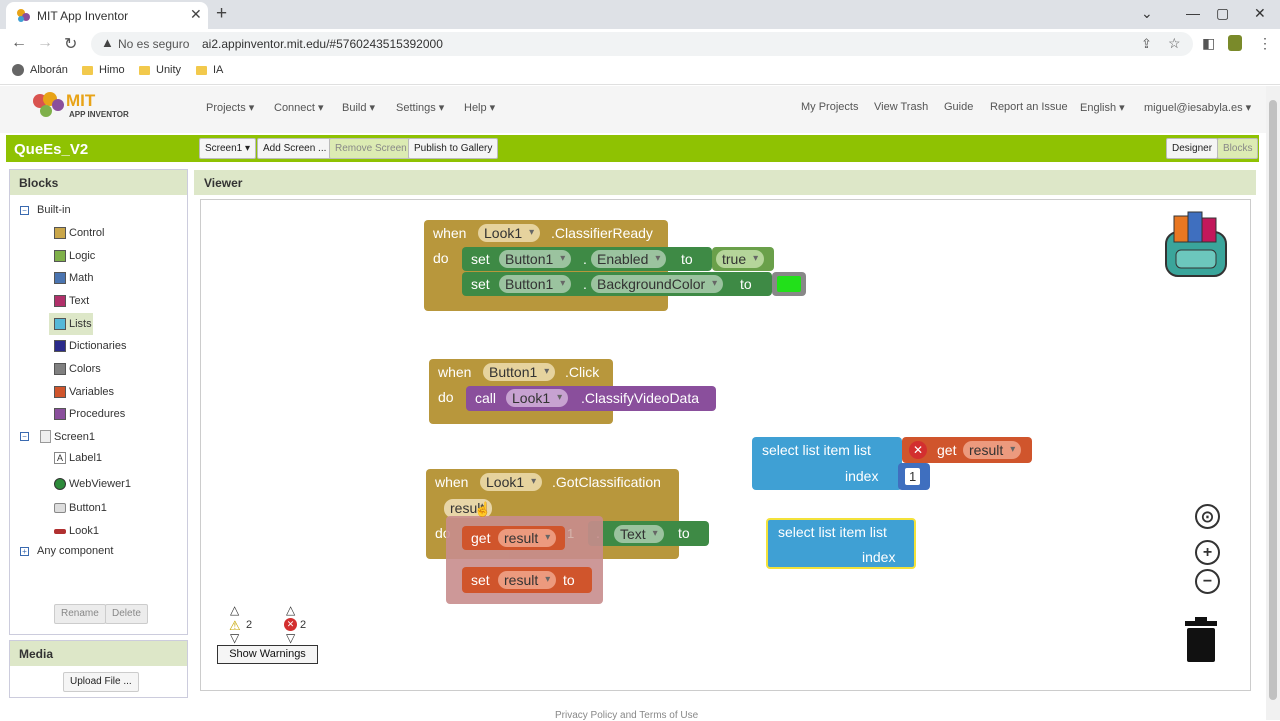 The width and height of the screenshot is (1280, 721). What do you see at coordinates (160, 70) in the screenshot?
I see `bookmark-unity: Unity` at bounding box center [160, 70].